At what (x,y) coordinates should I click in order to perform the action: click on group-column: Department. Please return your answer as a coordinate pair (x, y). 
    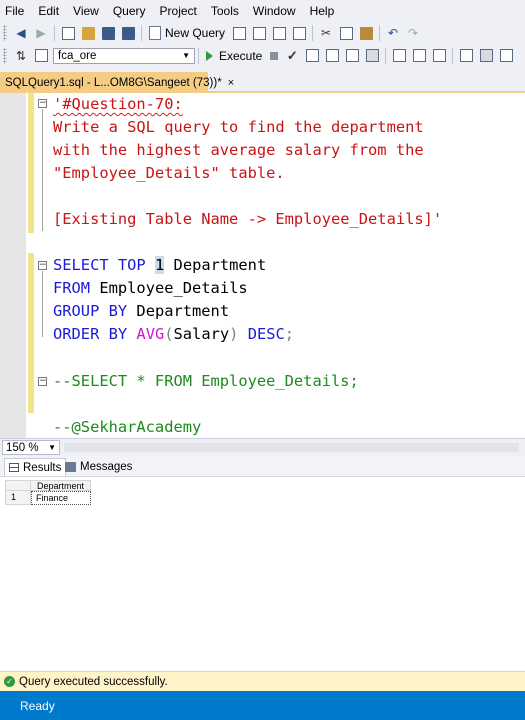
    Looking at the image, I should click on (183, 311).